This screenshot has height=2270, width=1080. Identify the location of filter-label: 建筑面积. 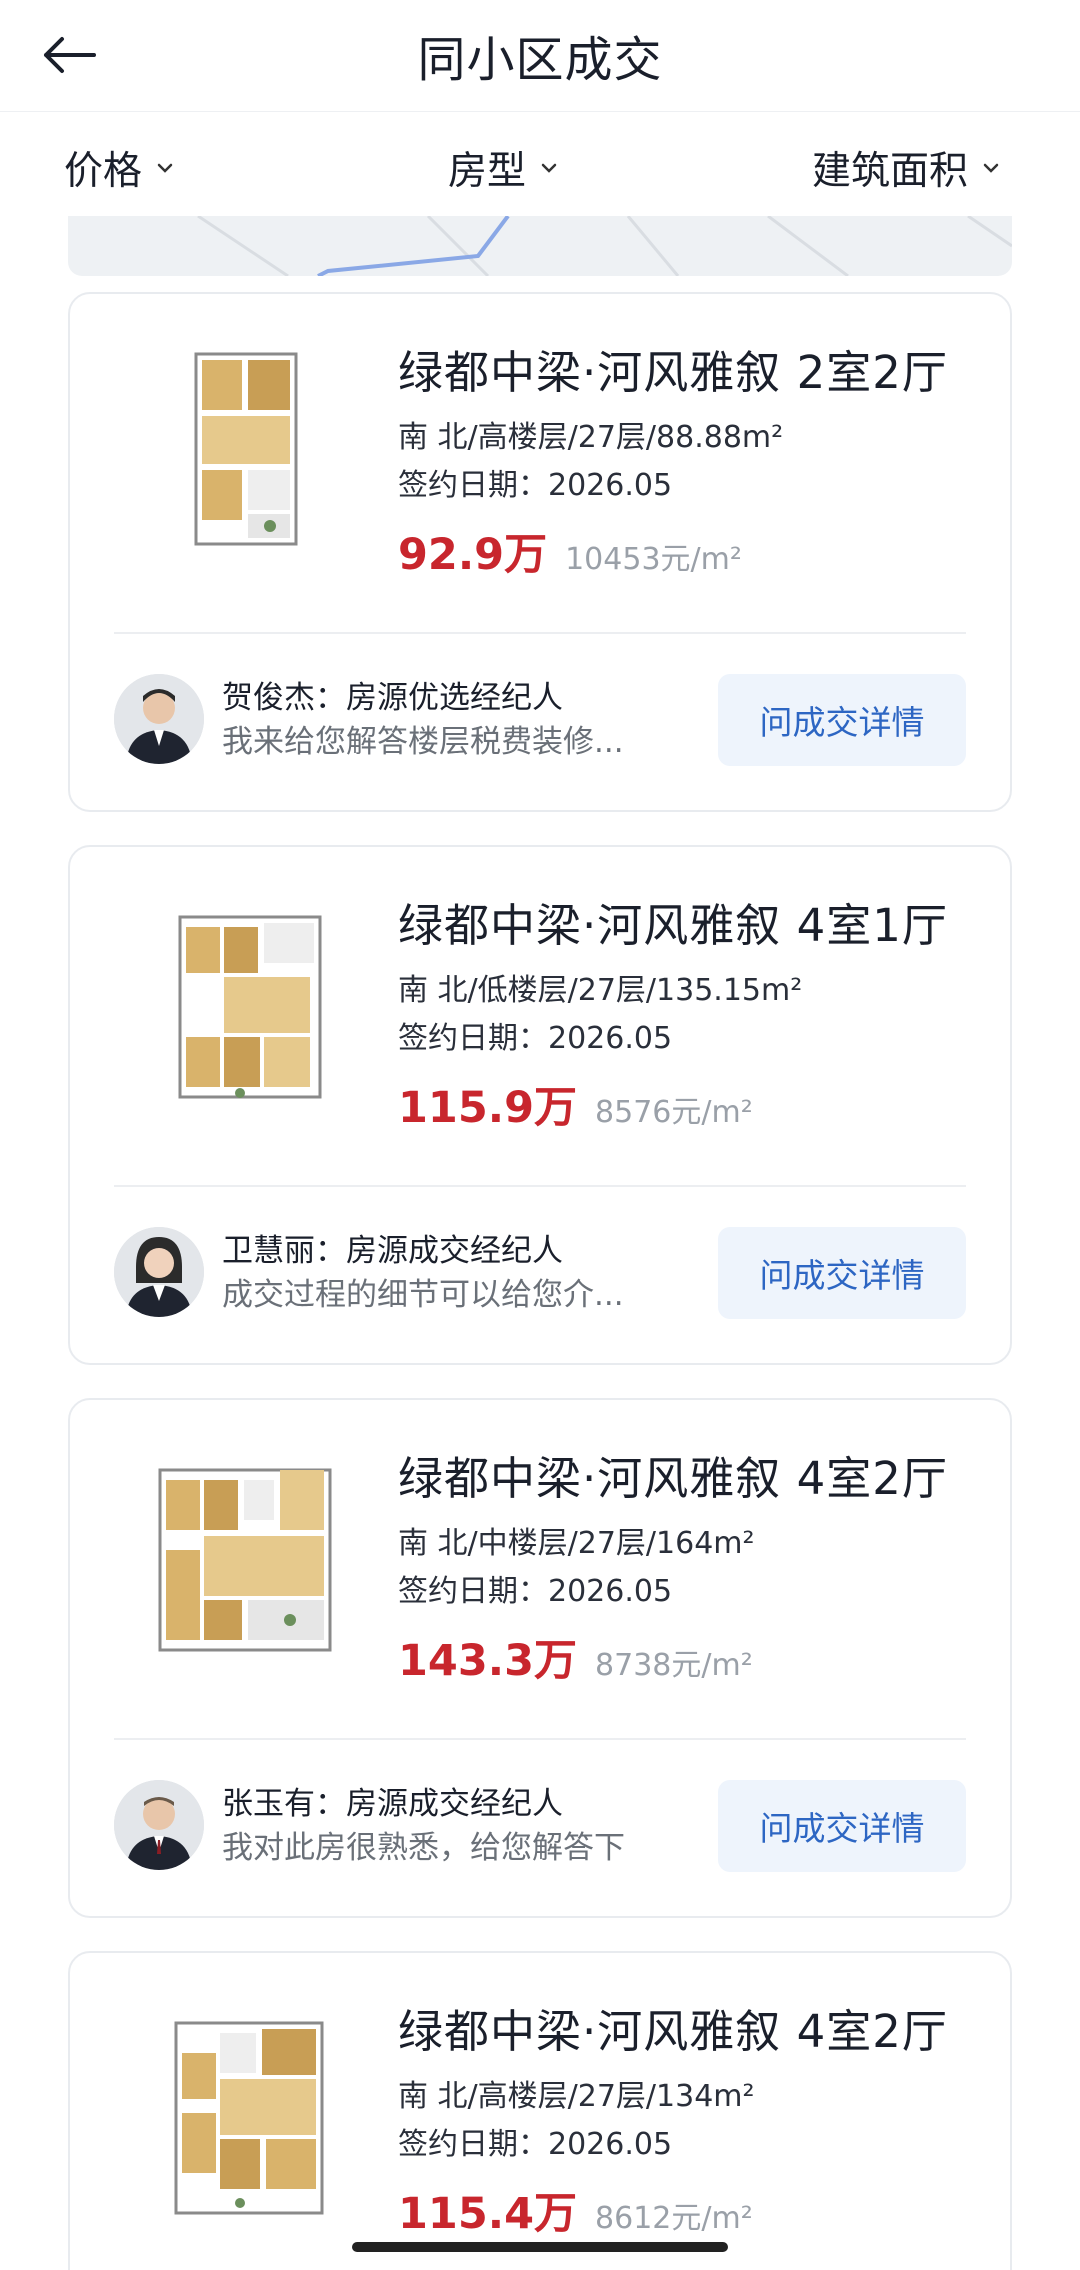
(890, 171).